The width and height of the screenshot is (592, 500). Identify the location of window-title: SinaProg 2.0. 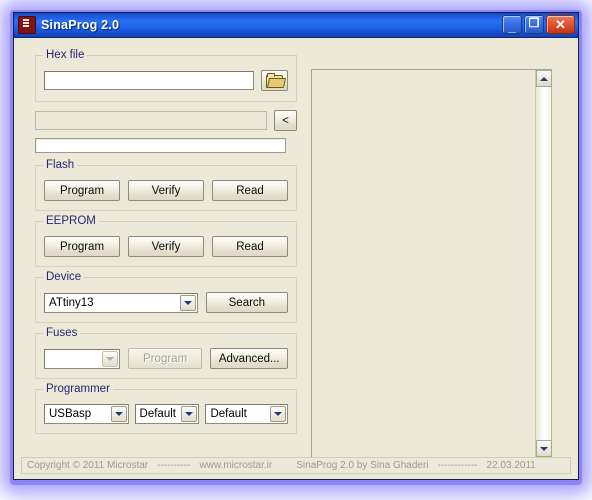
(80, 25).